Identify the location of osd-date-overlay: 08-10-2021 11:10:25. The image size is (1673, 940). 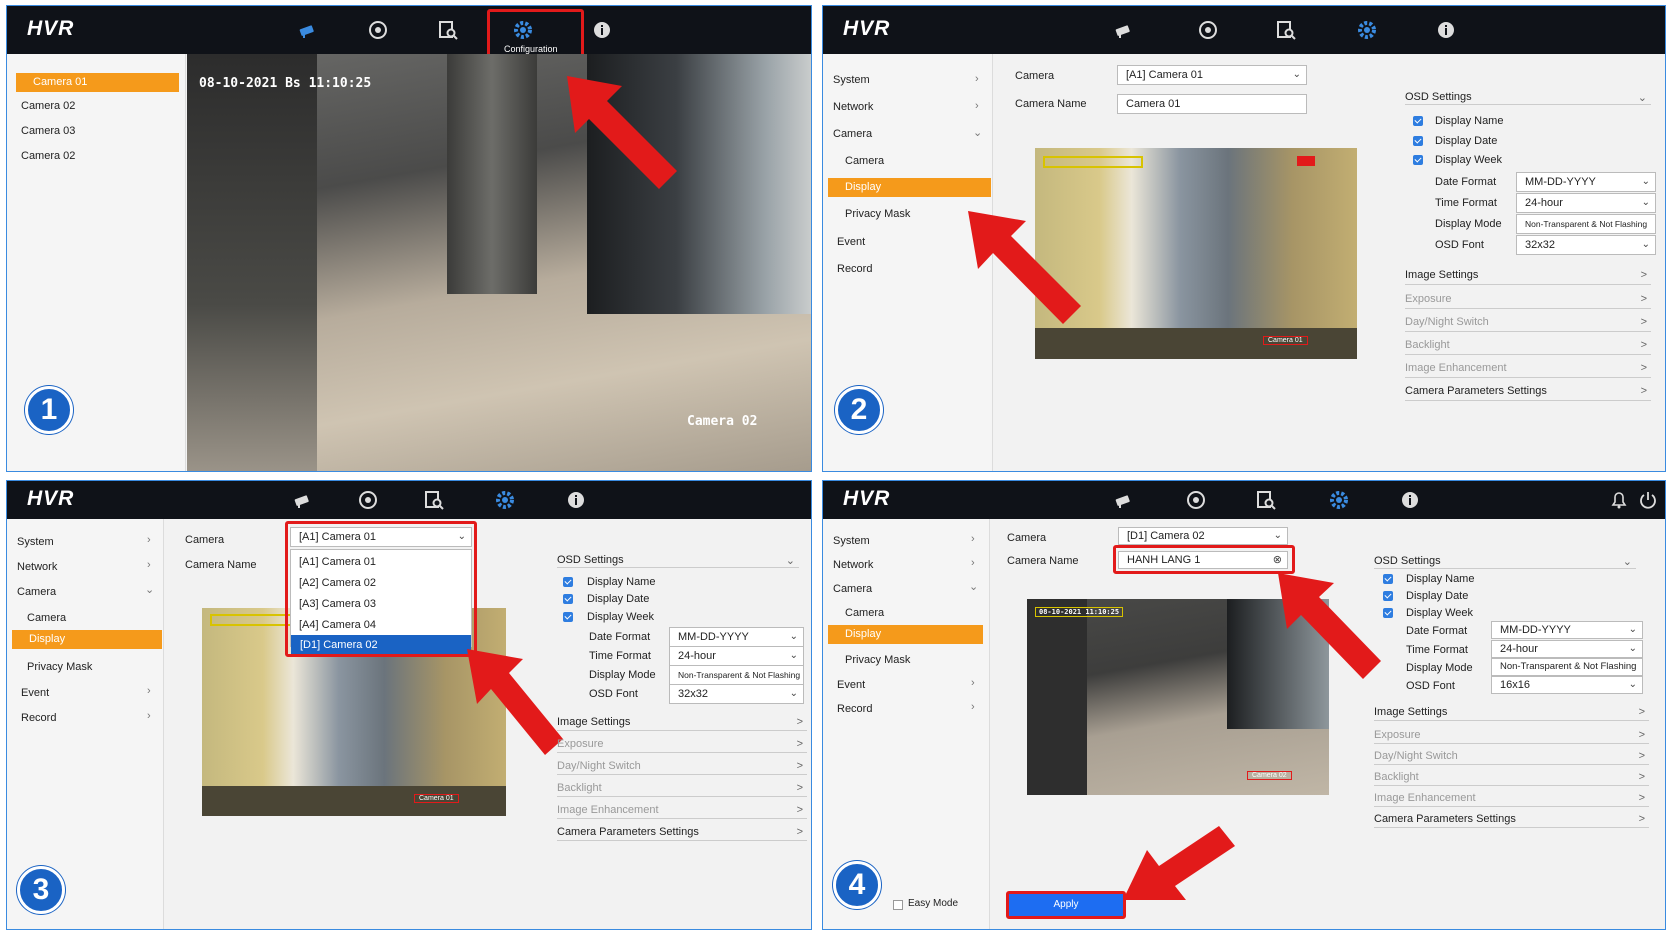
(1079, 612).